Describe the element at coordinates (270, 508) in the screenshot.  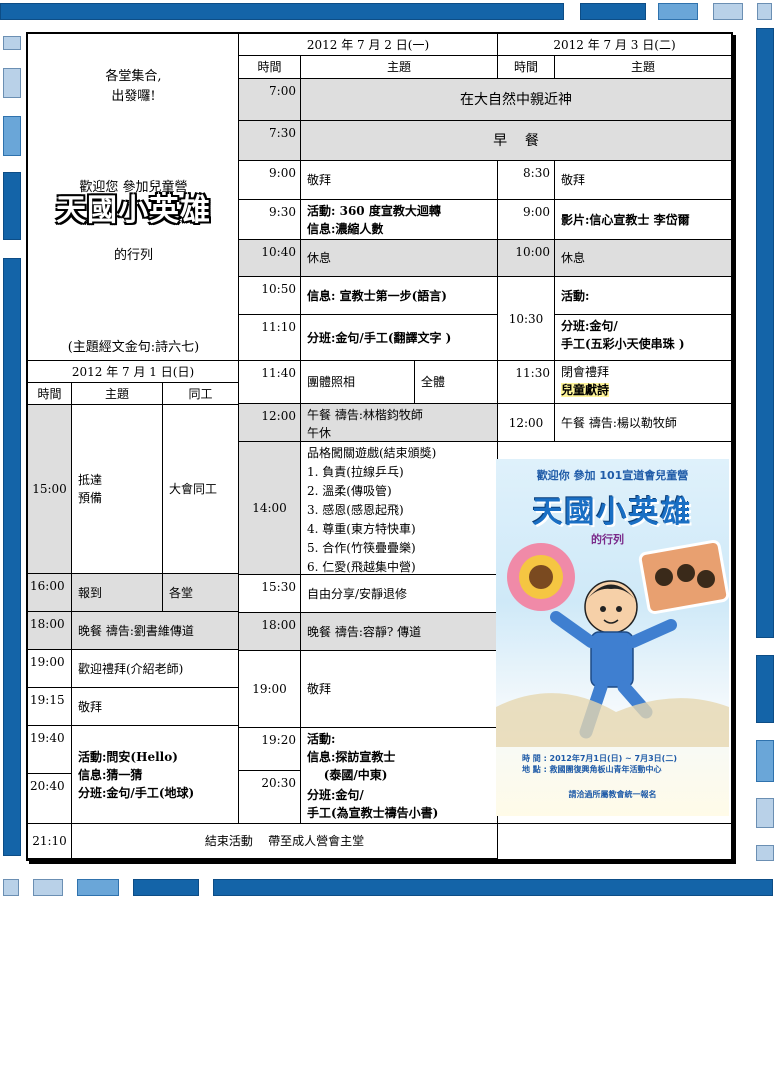
I see `day2-time-1400: 14:00` at that location.